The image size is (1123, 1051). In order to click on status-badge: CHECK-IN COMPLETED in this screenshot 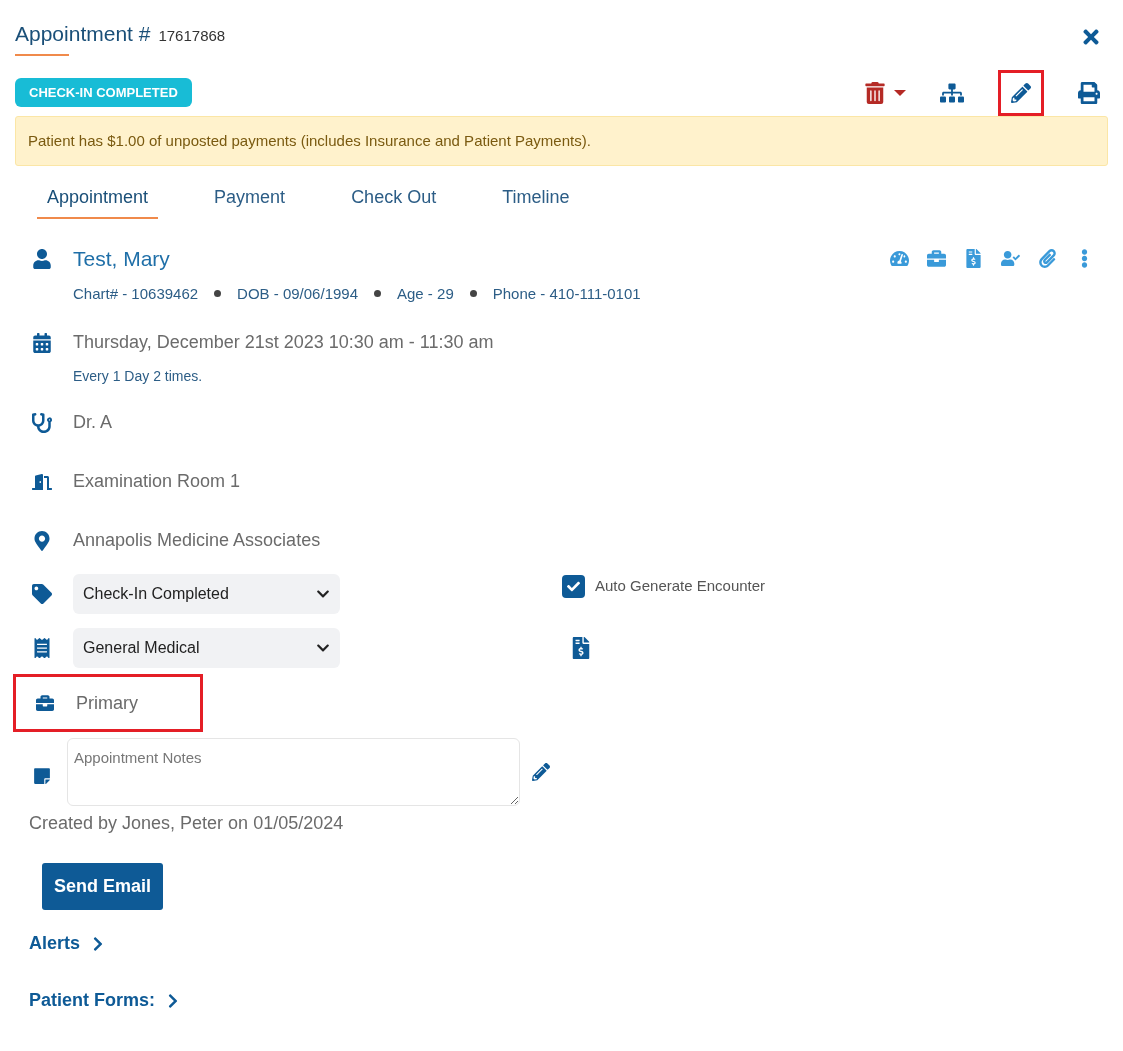, I will do `click(103, 92)`.